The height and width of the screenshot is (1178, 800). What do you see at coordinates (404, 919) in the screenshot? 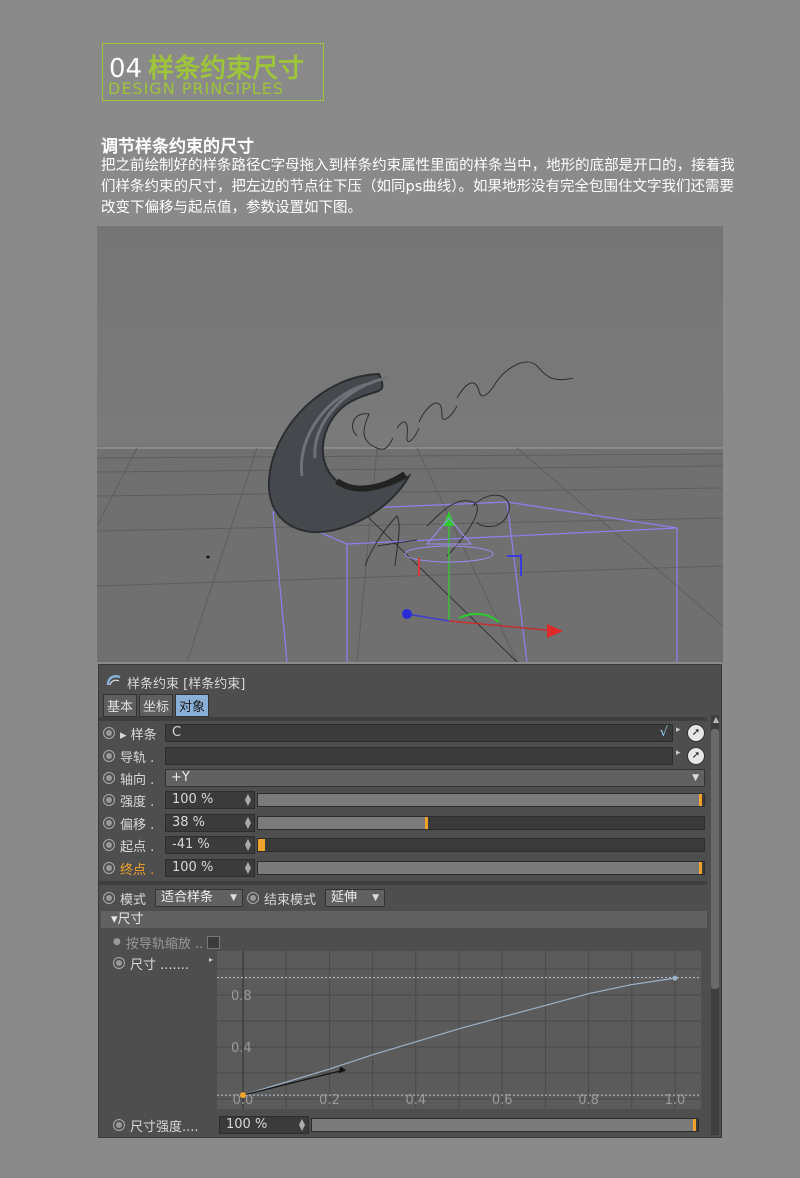
I see `size-group-header: ▾尺寸` at bounding box center [404, 919].